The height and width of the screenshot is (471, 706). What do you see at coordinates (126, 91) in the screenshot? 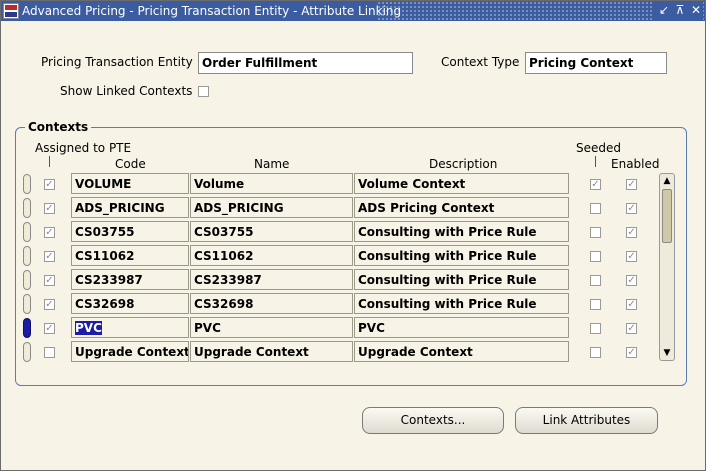
I see `show-linked-label: Show Linked Contexts` at bounding box center [126, 91].